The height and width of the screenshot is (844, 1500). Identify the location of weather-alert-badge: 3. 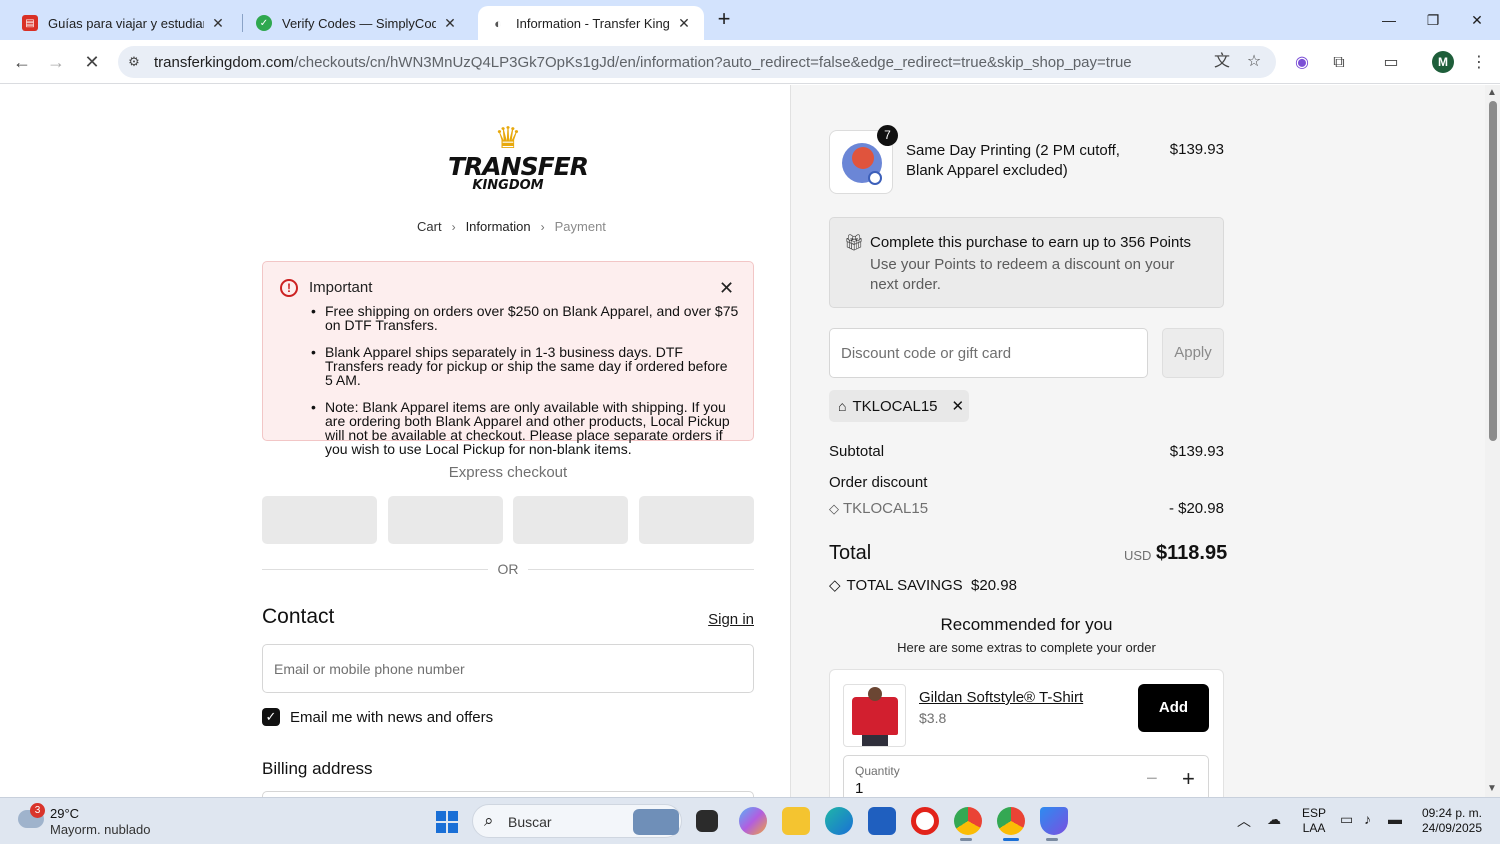
(37, 810).